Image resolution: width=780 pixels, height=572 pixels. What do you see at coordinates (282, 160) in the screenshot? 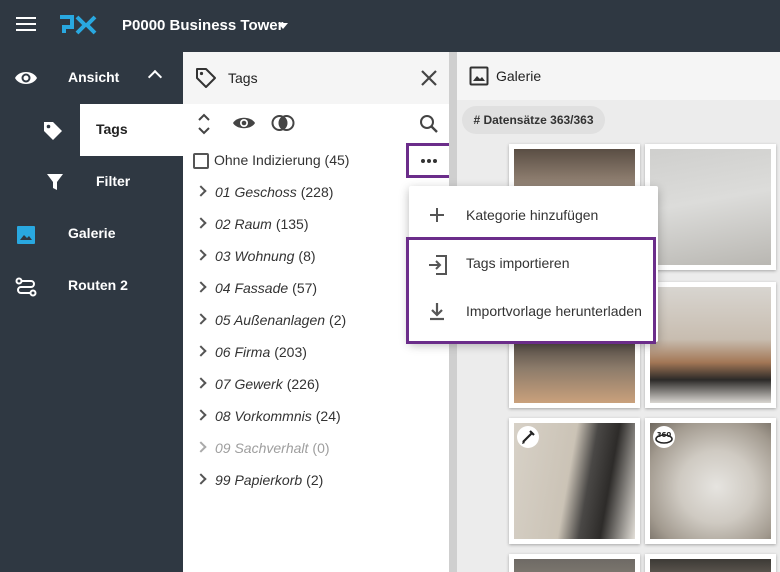
I see `untagged-label: Ohne Indizierung (45)` at bounding box center [282, 160].